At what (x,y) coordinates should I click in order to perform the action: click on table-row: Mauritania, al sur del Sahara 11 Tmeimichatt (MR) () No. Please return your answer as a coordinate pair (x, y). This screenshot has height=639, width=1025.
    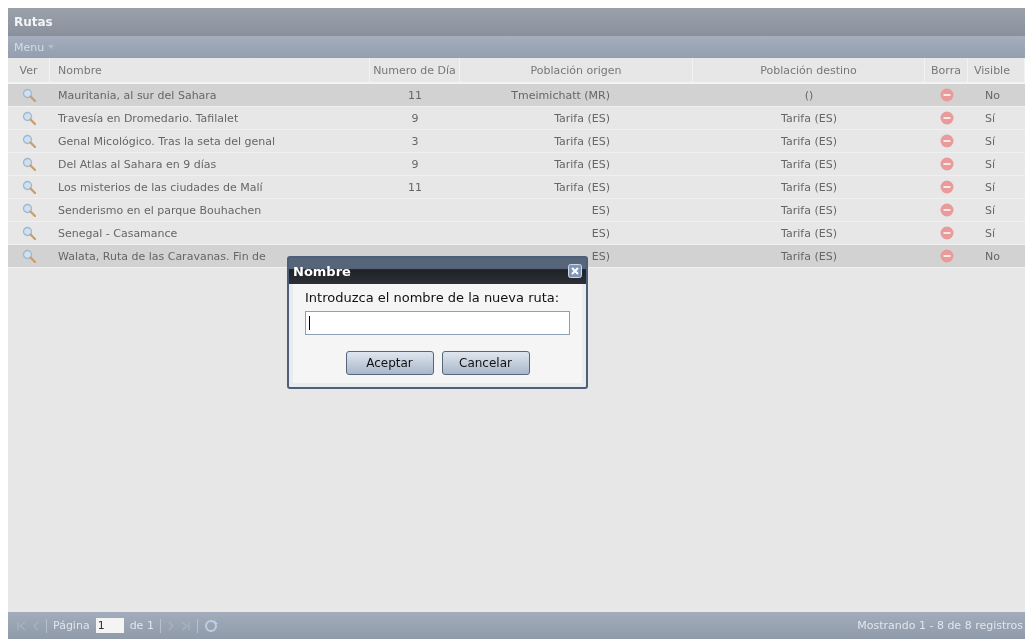
    Looking at the image, I should click on (516, 95).